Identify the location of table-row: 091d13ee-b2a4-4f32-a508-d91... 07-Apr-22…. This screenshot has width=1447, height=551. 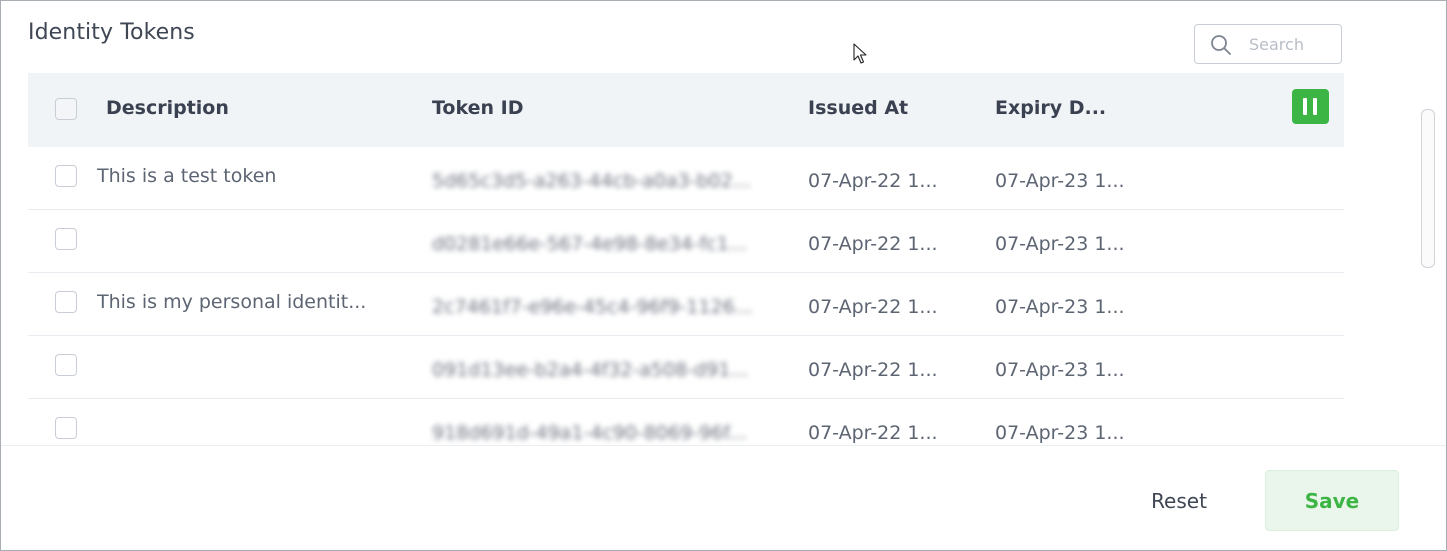
(686, 367).